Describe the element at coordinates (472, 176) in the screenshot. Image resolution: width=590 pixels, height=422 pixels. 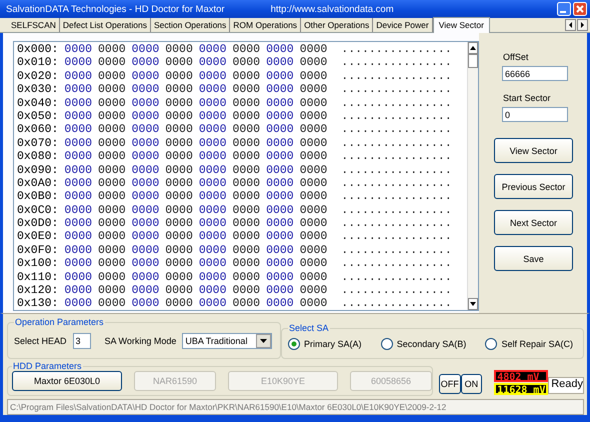
I see `scrollbar` at that location.